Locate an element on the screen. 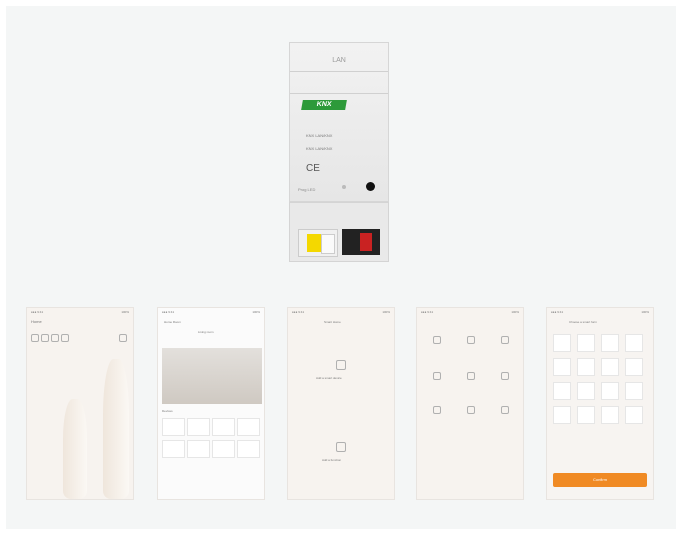 This screenshot has height=535, width=682. add-function-icon is located at coordinates (341, 447).